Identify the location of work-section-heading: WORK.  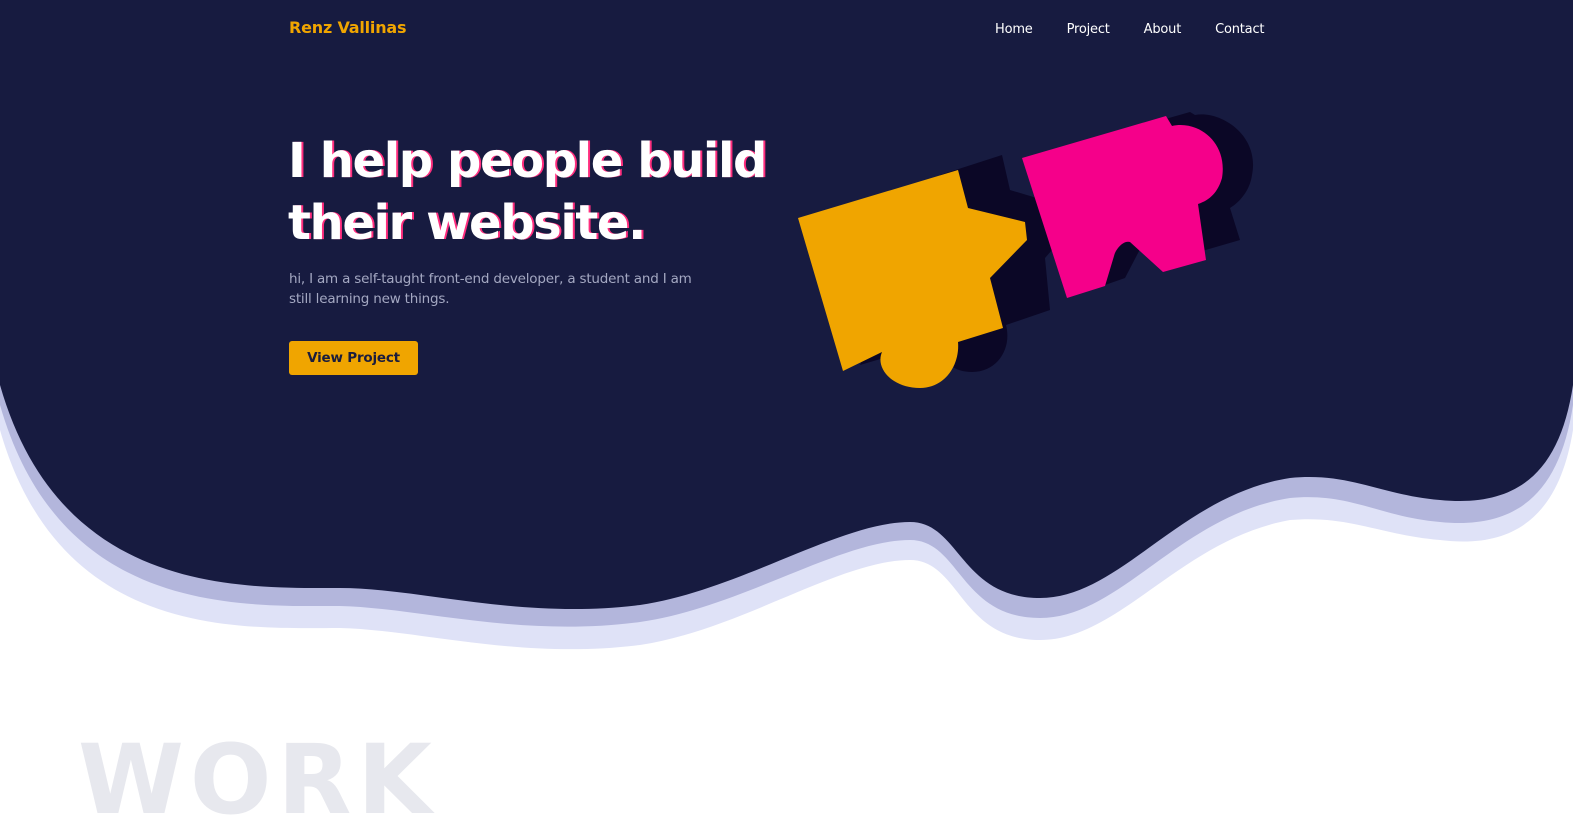
(258, 780).